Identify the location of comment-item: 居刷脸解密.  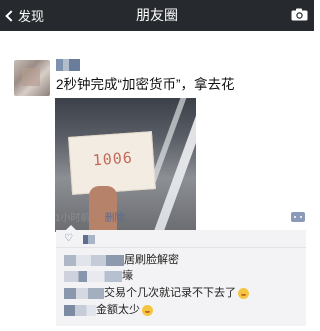
(121, 259).